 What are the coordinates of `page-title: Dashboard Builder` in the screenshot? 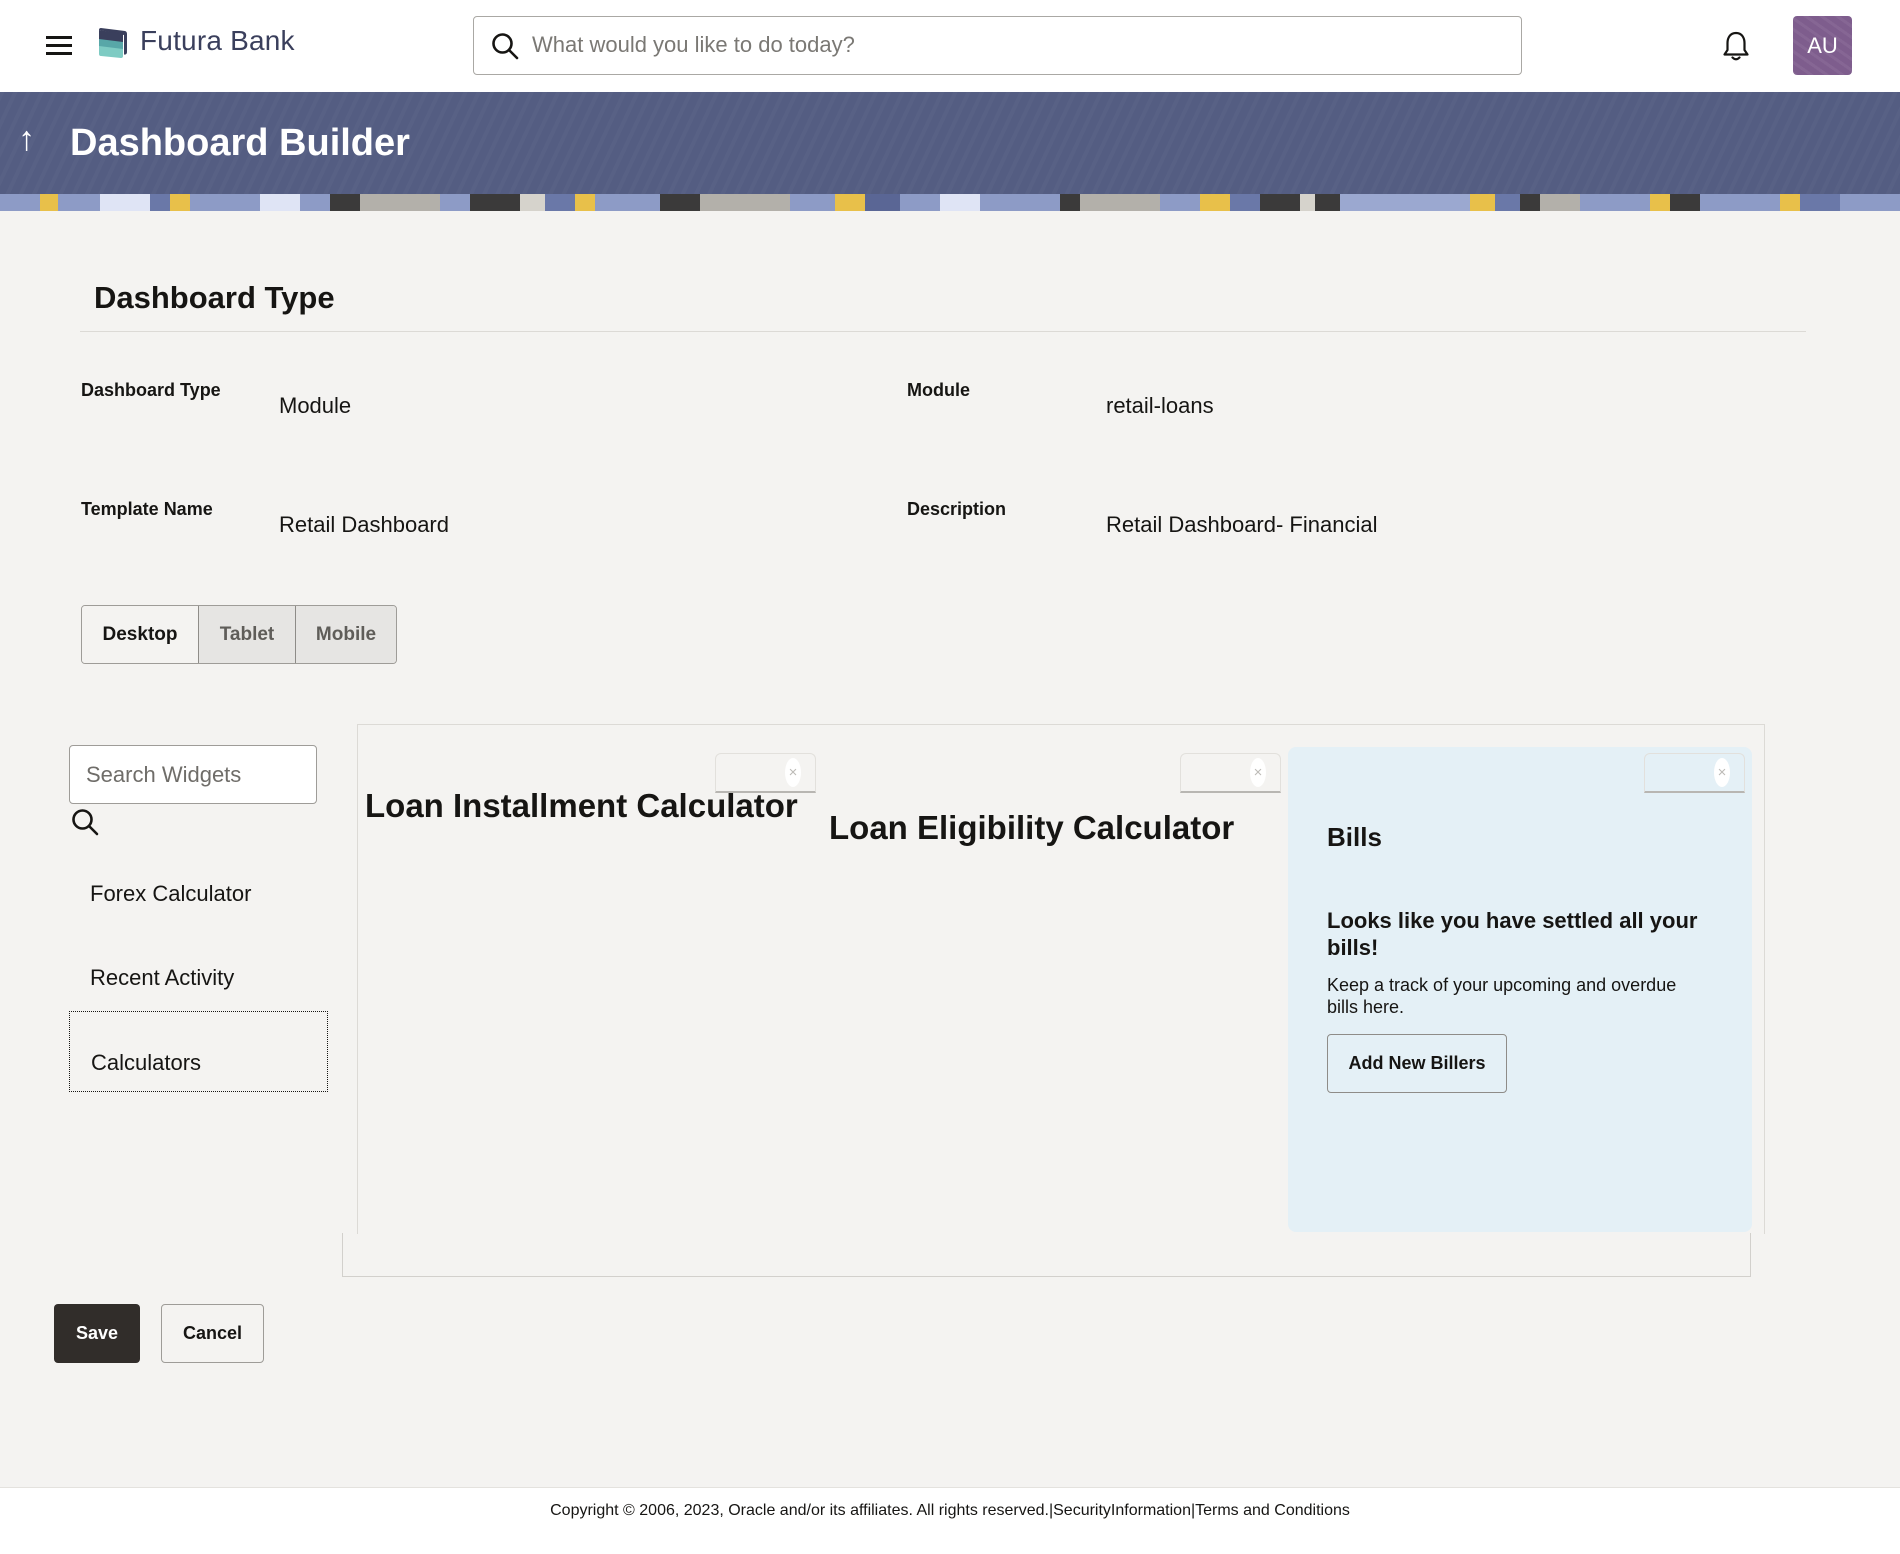 It's located at (240, 143).